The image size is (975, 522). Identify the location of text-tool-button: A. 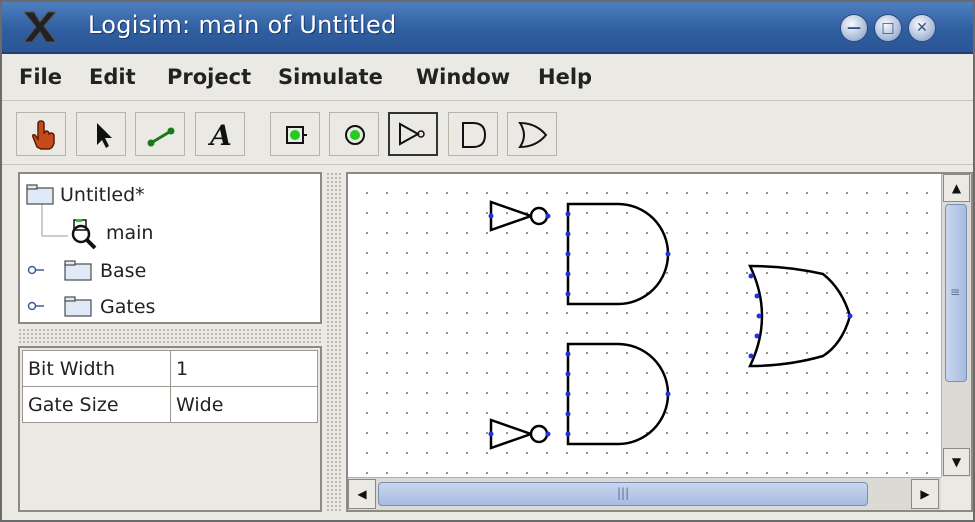
(220, 134).